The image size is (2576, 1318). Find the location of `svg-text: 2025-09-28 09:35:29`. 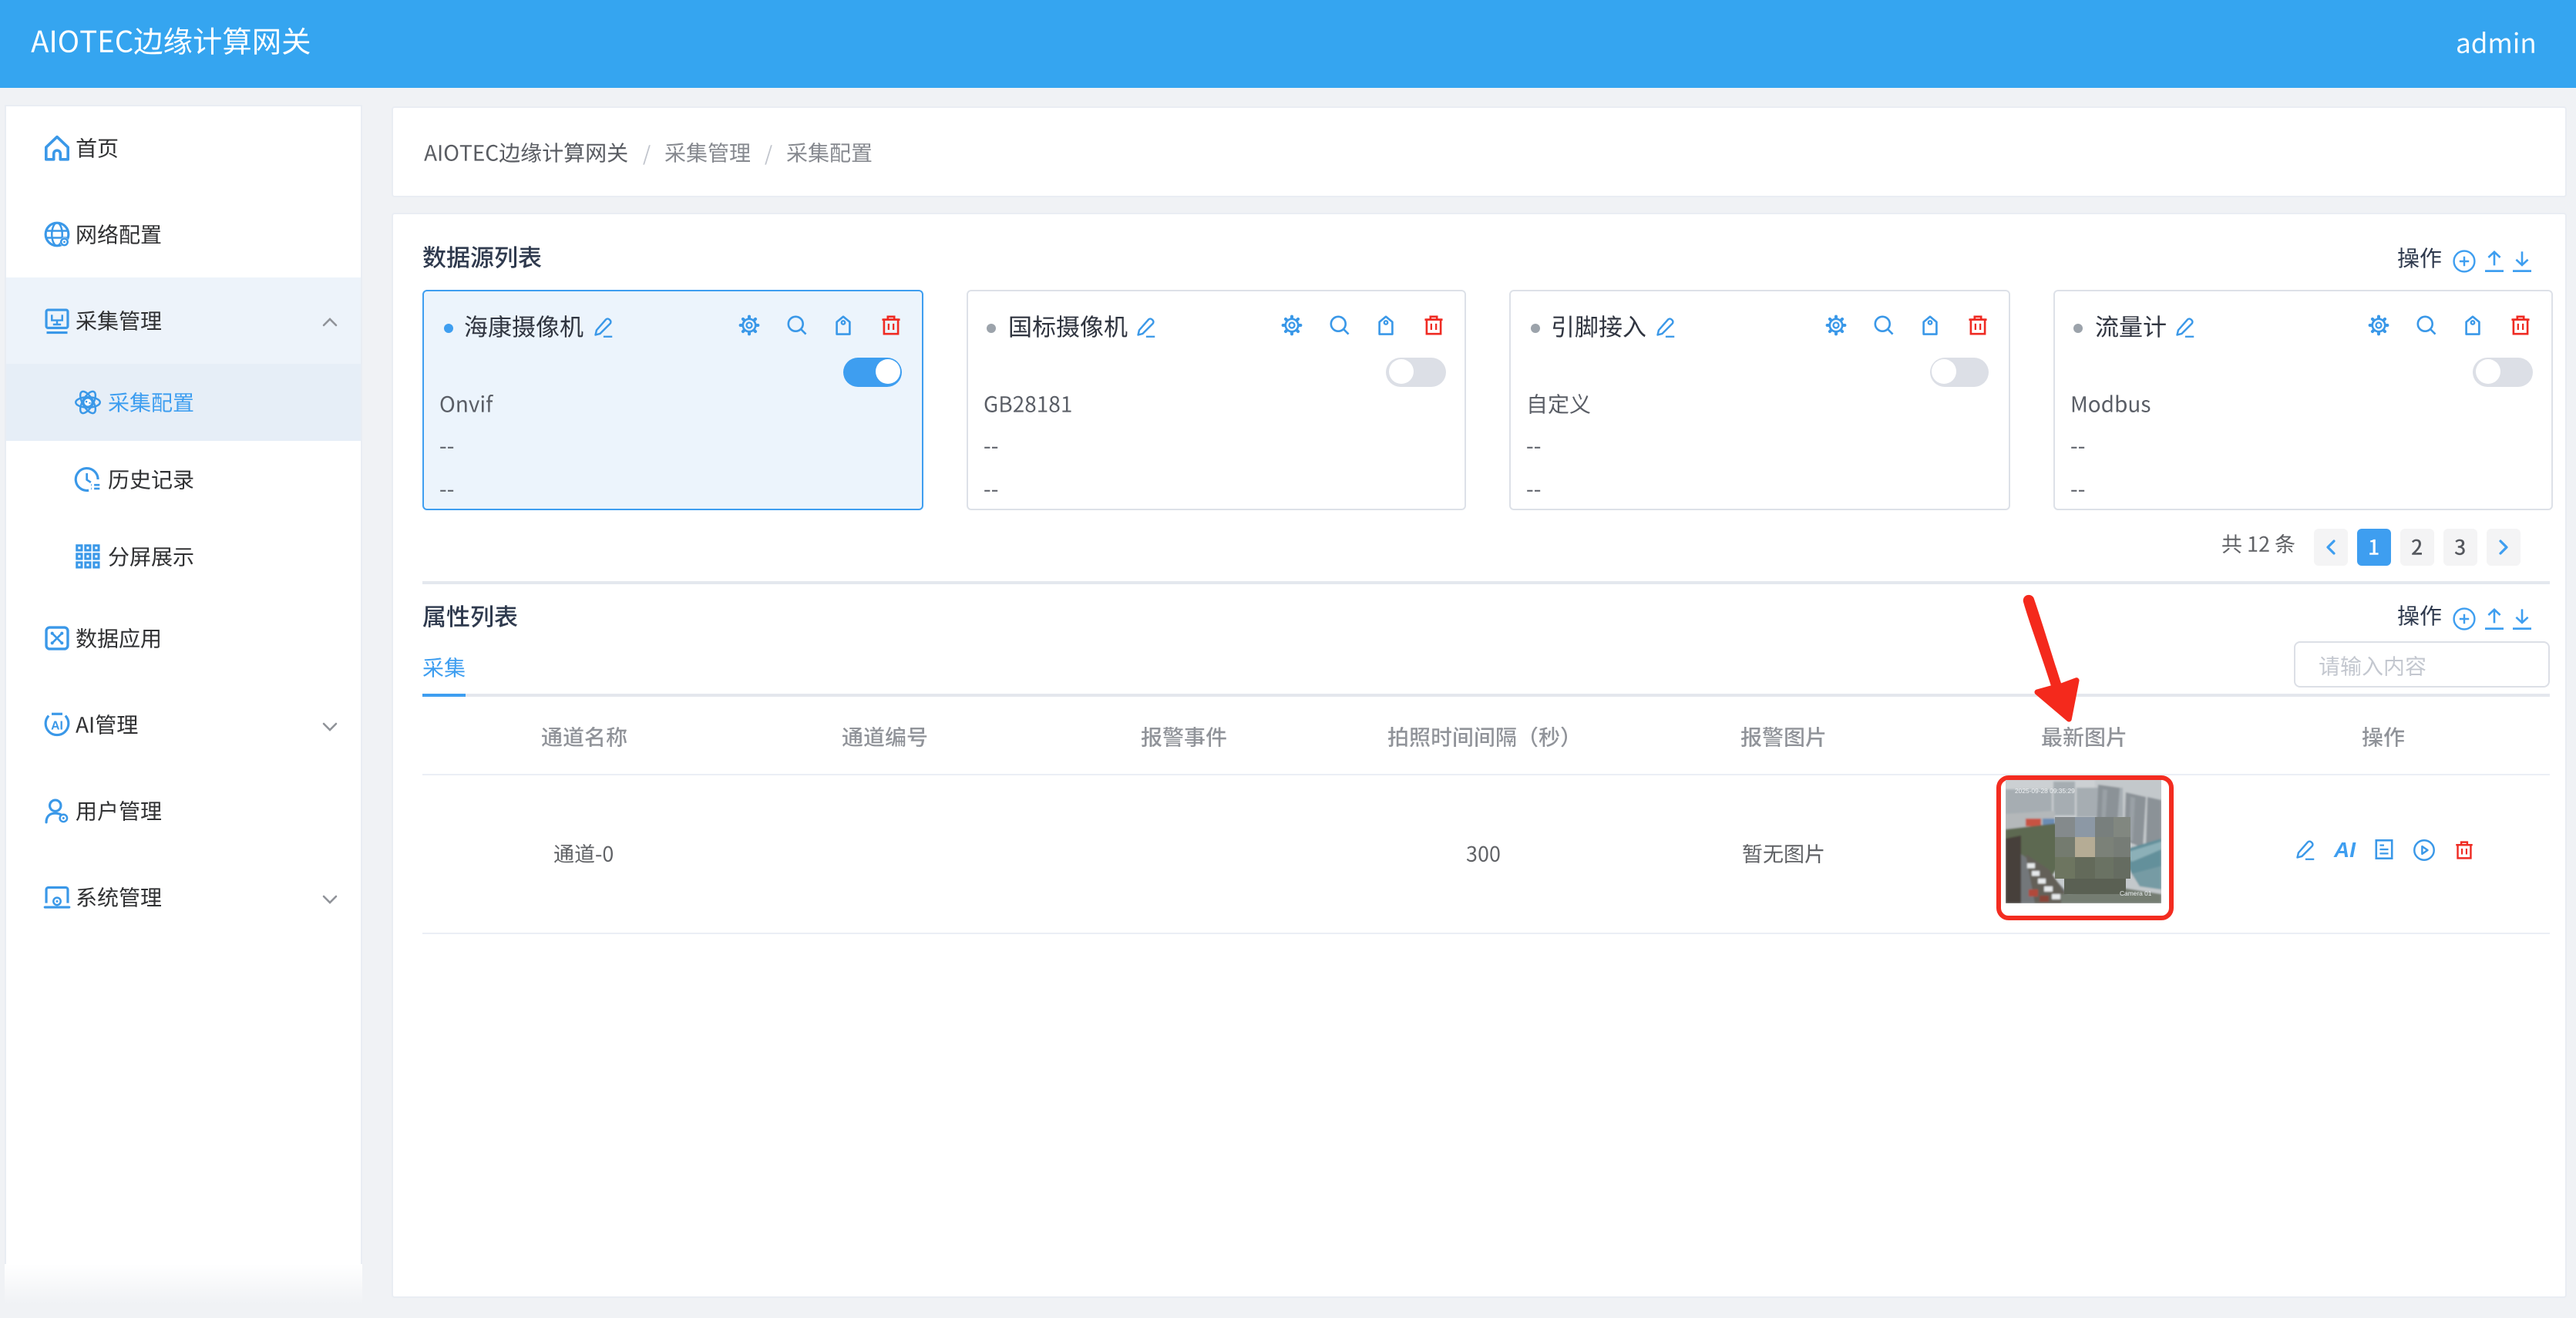

svg-text: 2025-09-28 09:35:29 is located at coordinates (2044, 791).